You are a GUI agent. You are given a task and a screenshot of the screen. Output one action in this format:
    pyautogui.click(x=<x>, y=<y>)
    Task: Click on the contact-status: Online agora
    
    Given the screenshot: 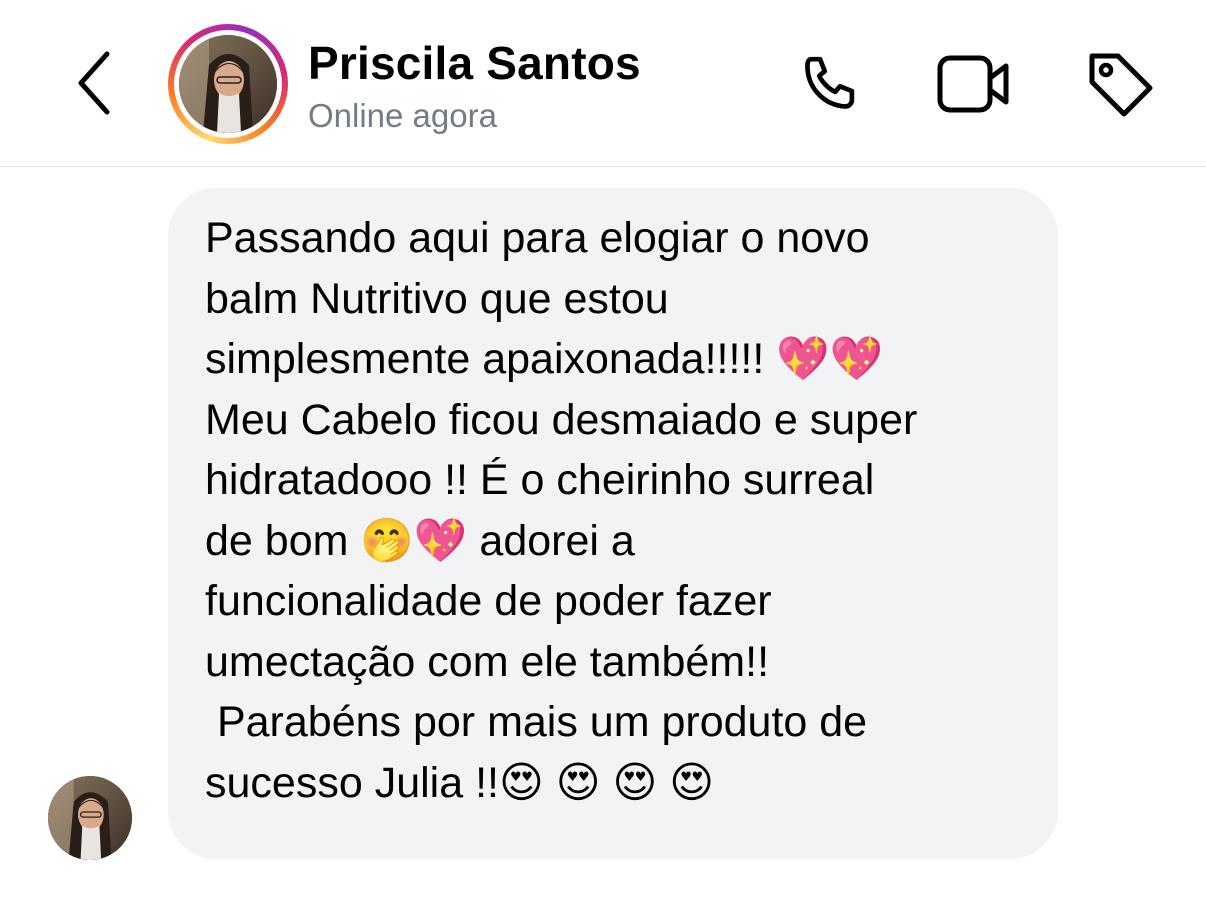 What is the action you would take?
    pyautogui.click(x=402, y=115)
    